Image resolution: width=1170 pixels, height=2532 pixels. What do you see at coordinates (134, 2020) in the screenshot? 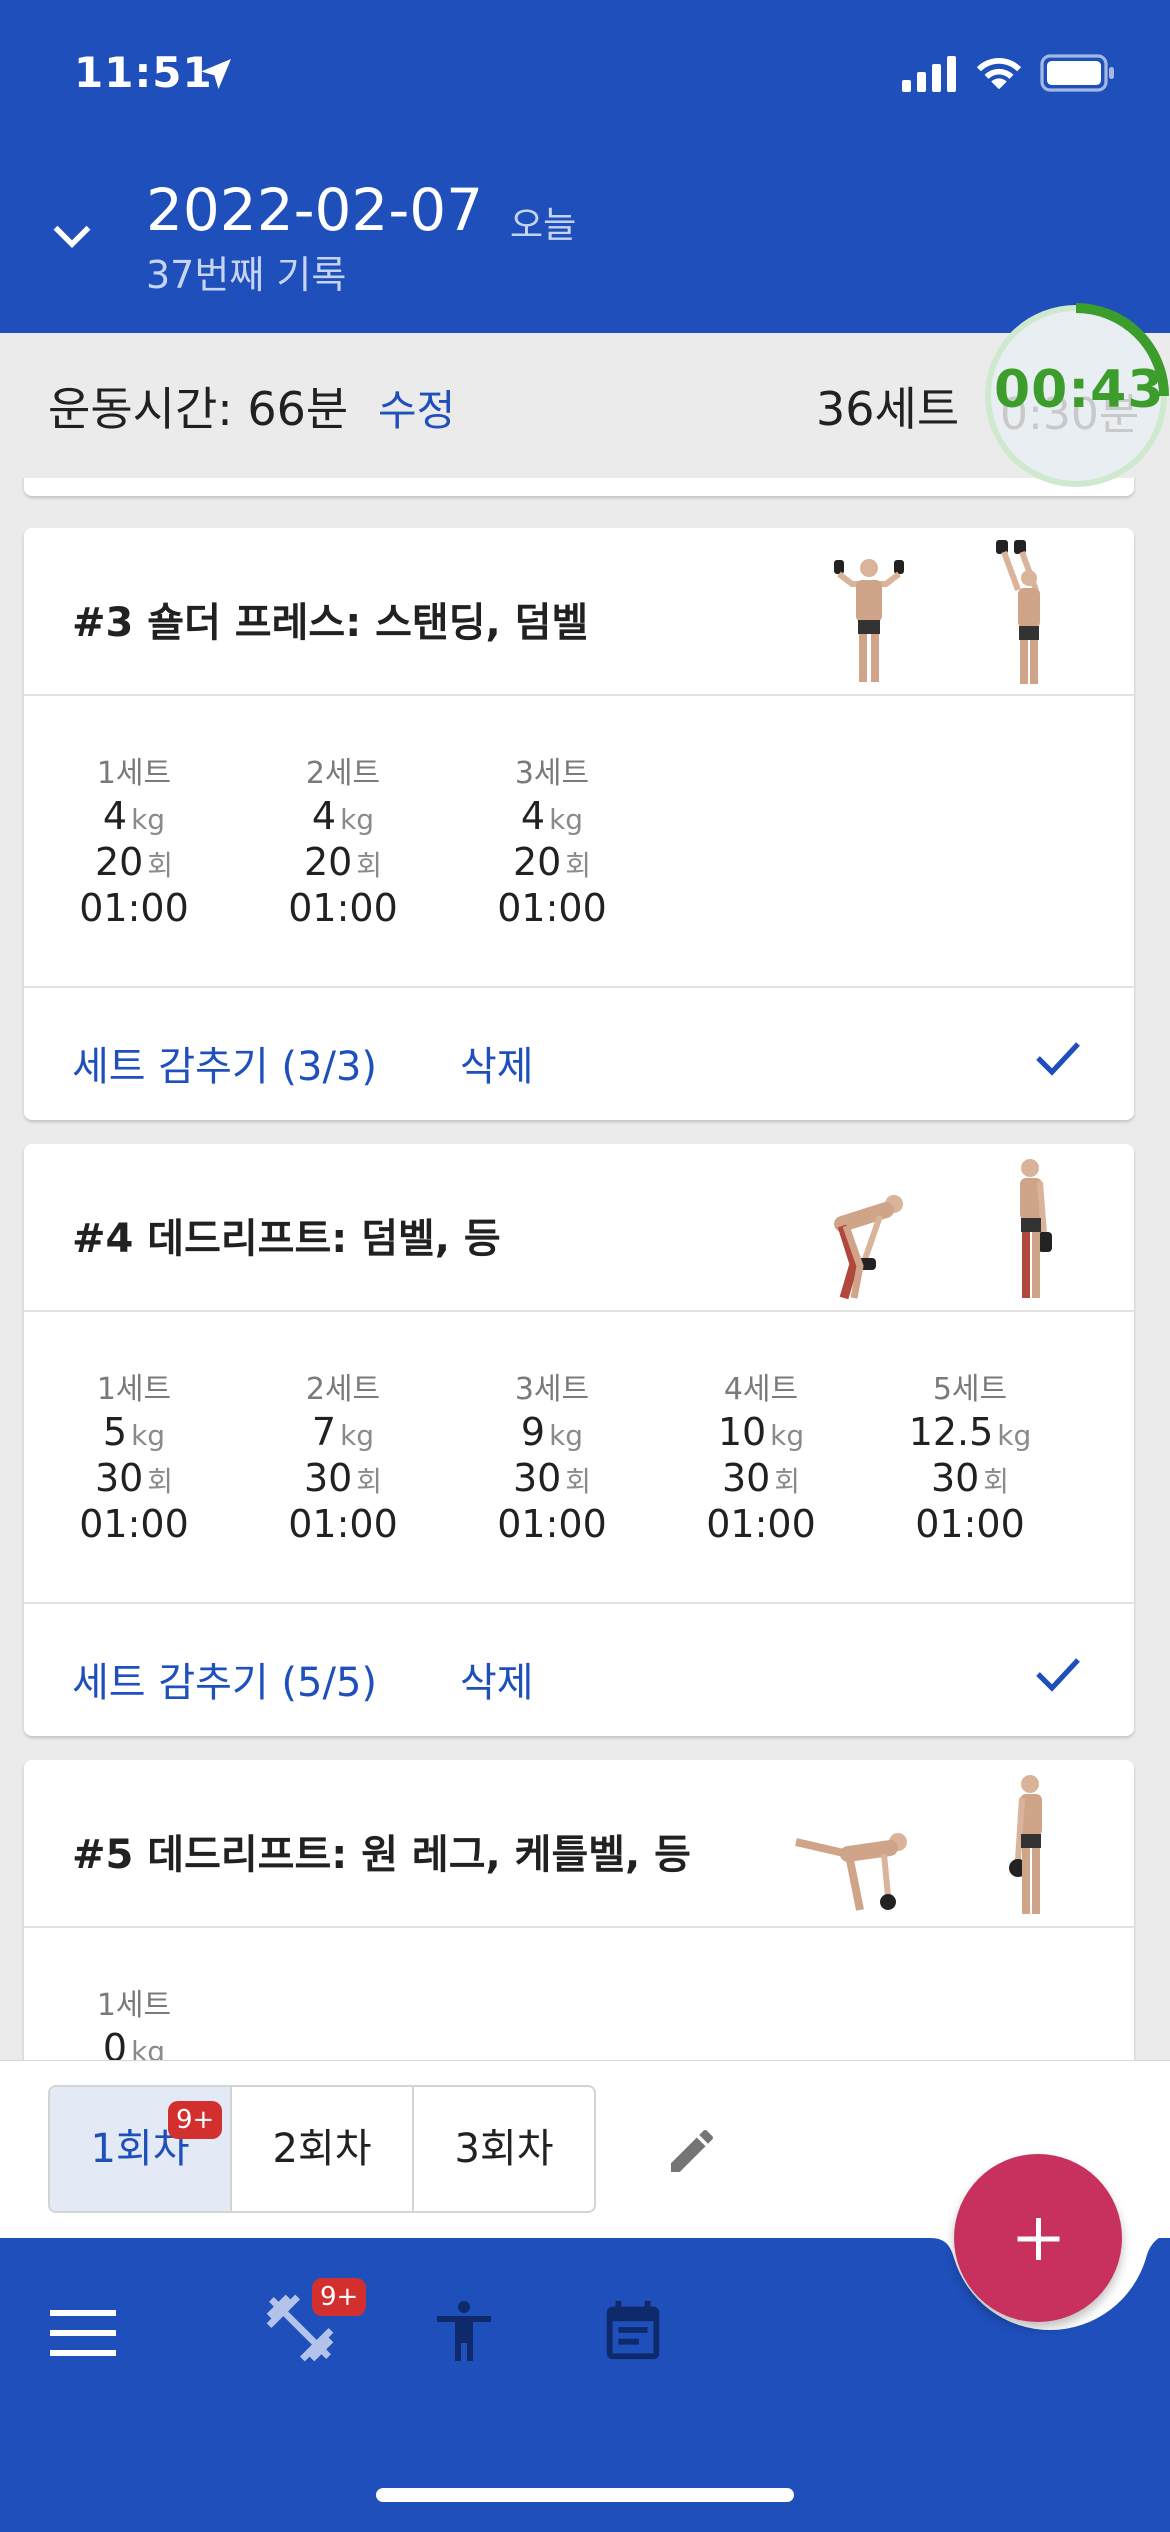
I see `set-item: 1세트 0 kg` at bounding box center [134, 2020].